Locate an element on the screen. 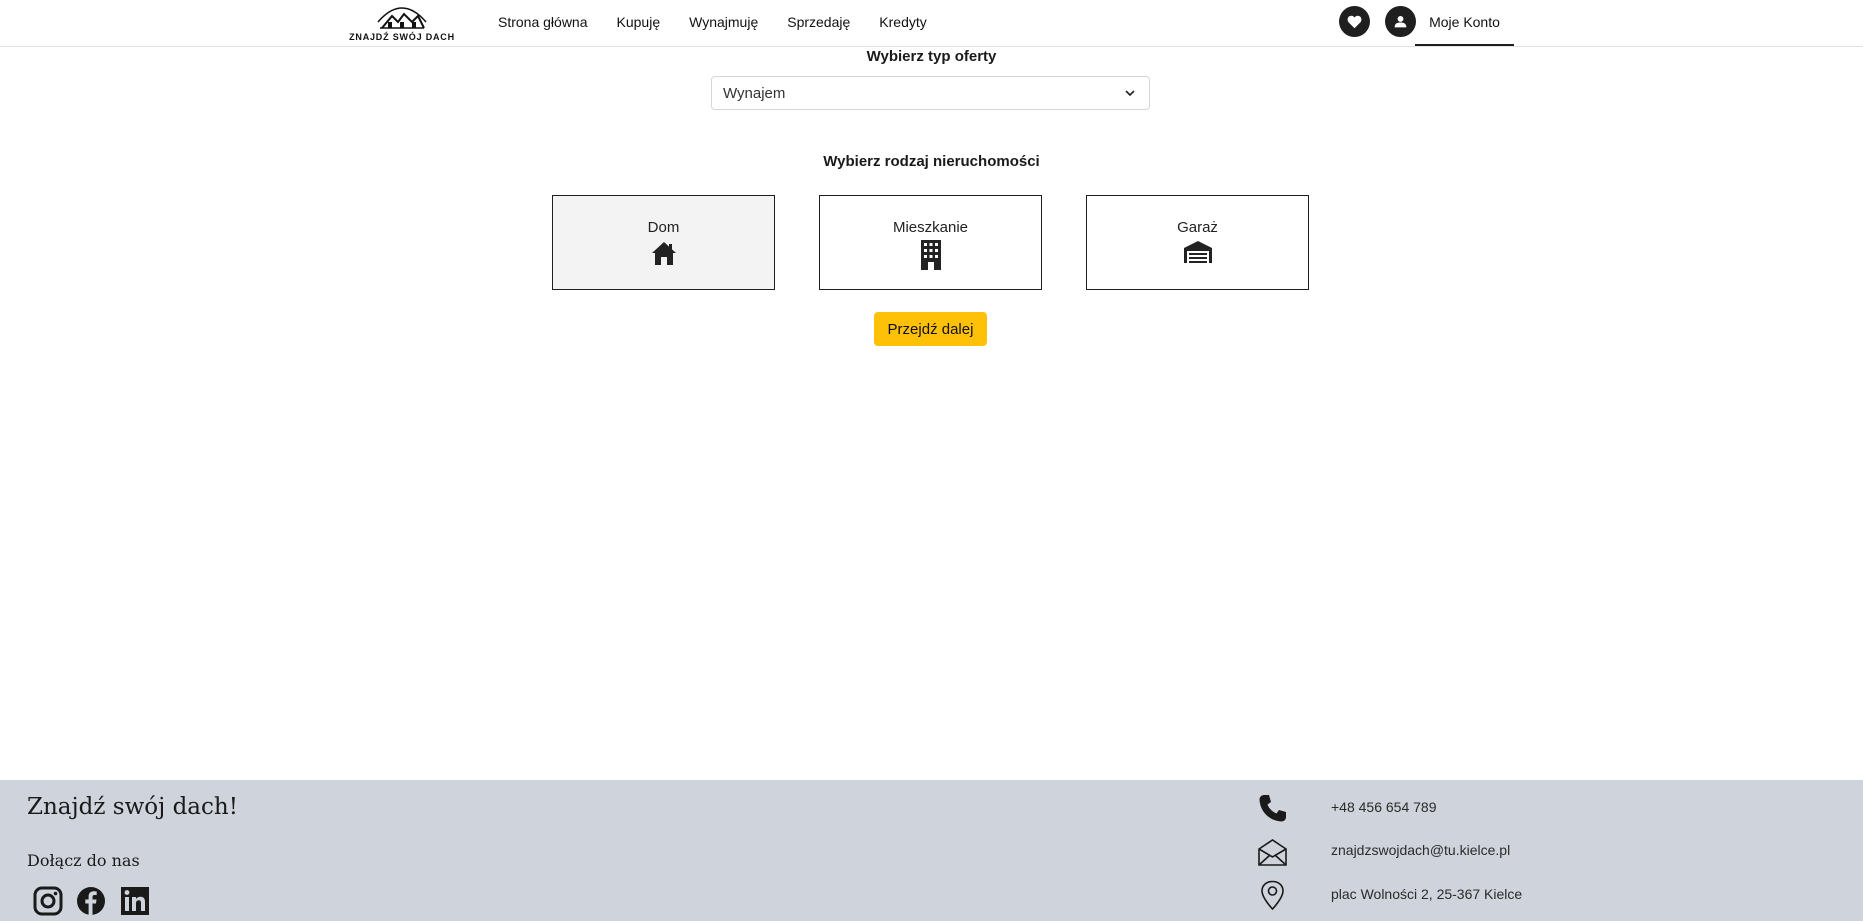  logo-text: ZNAJDŹ SWÓJ DACH is located at coordinates (402, 37).